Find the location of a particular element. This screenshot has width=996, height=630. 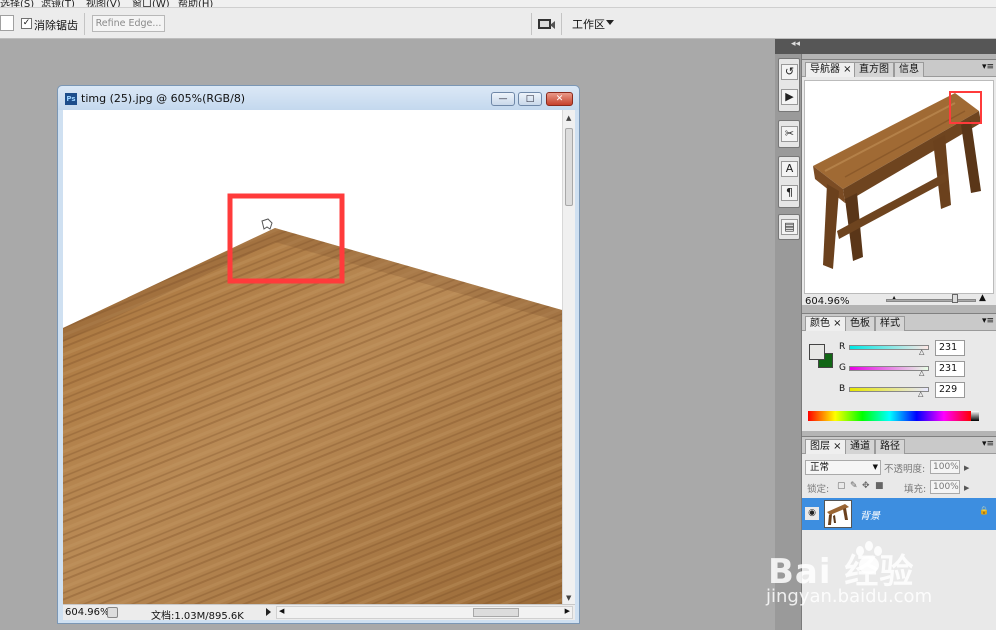

layers-tabs: 图层 × 通道 路径 ▾≡ is located at coordinates (899, 445).